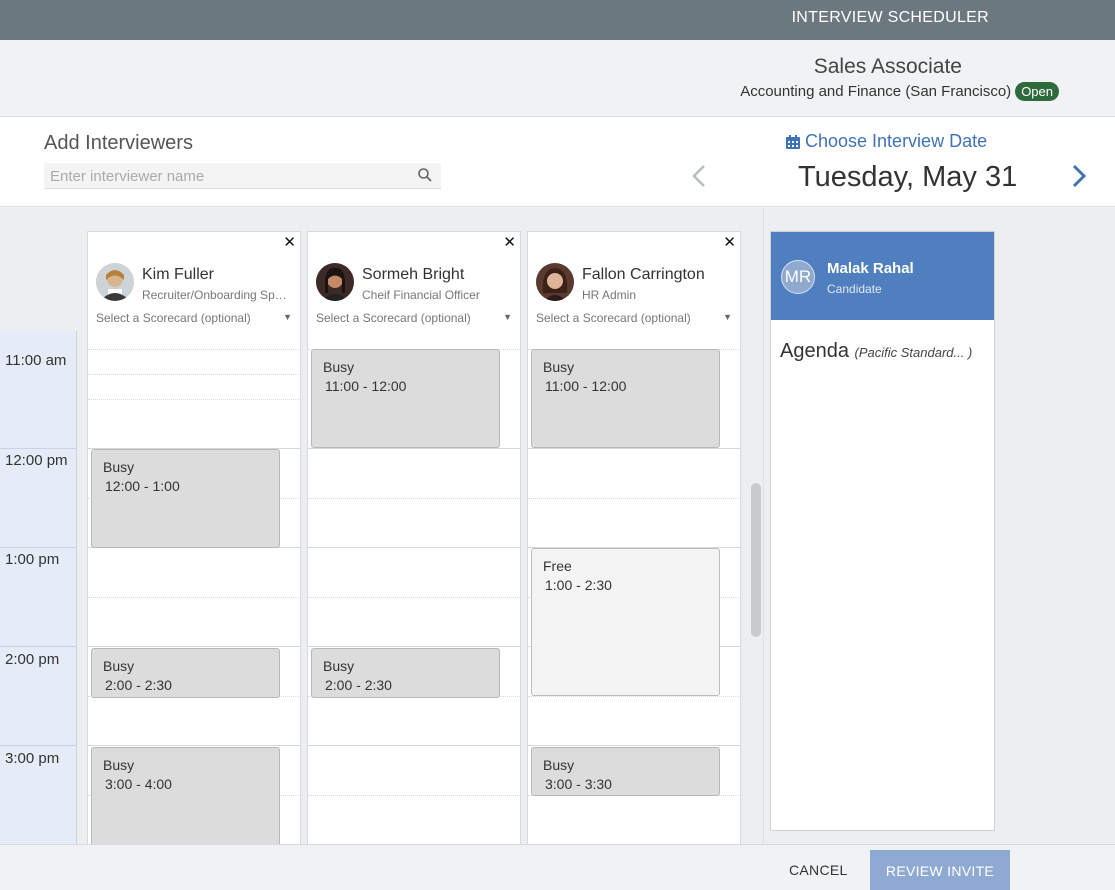 Image resolution: width=1115 pixels, height=890 pixels. Describe the element at coordinates (217, 295) in the screenshot. I see `interviewer-role: Recruiter/Onboarding Specialist` at that location.